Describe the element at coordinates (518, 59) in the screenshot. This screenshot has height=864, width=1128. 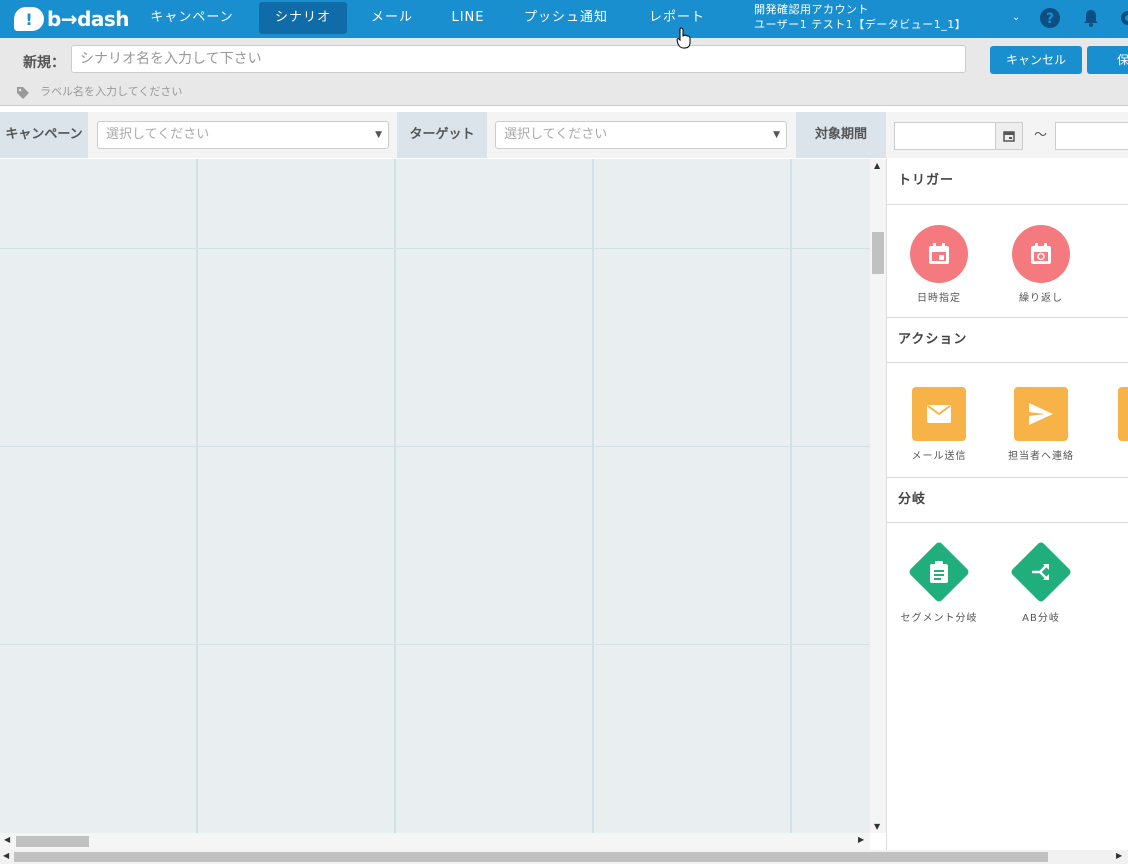
I see `scenario-name-input: シナリオ名を入力して下さい` at that location.